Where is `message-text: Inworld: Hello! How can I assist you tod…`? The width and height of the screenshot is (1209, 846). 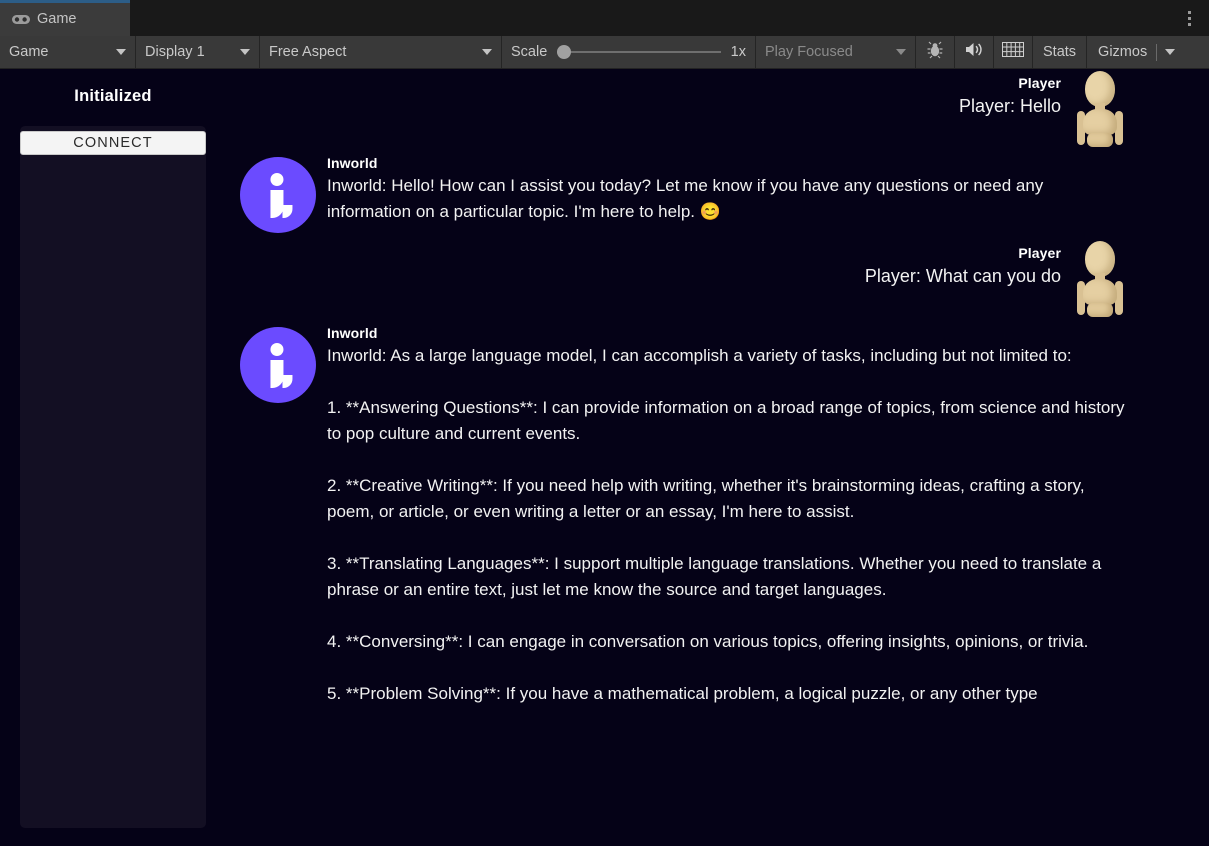 message-text: Inworld: Hello! How can I assist you tod… is located at coordinates (688, 198).